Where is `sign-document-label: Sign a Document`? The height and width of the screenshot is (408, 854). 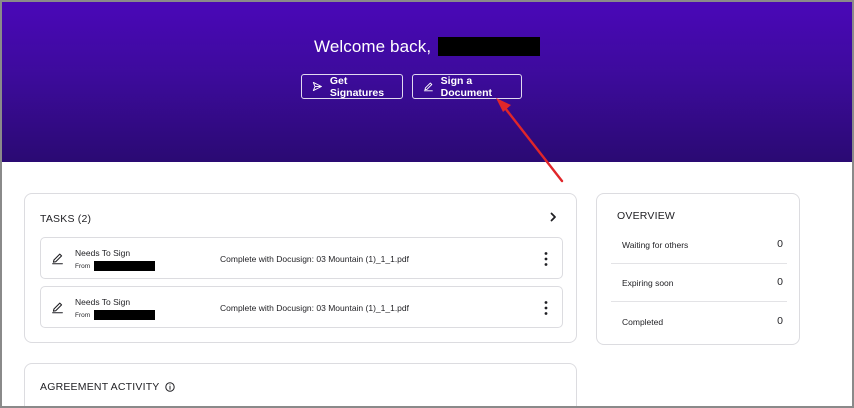
sign-document-label: Sign a Document is located at coordinates (466, 86).